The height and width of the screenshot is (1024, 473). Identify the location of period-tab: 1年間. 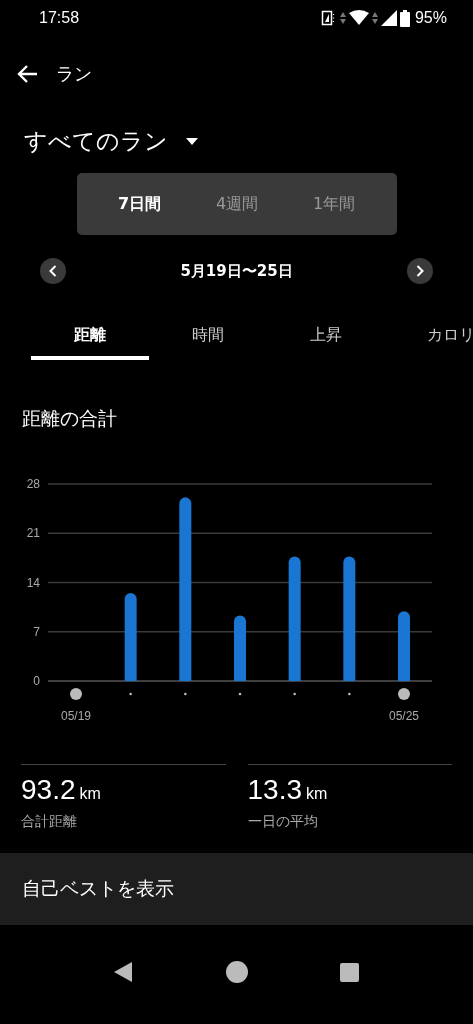
(334, 204).